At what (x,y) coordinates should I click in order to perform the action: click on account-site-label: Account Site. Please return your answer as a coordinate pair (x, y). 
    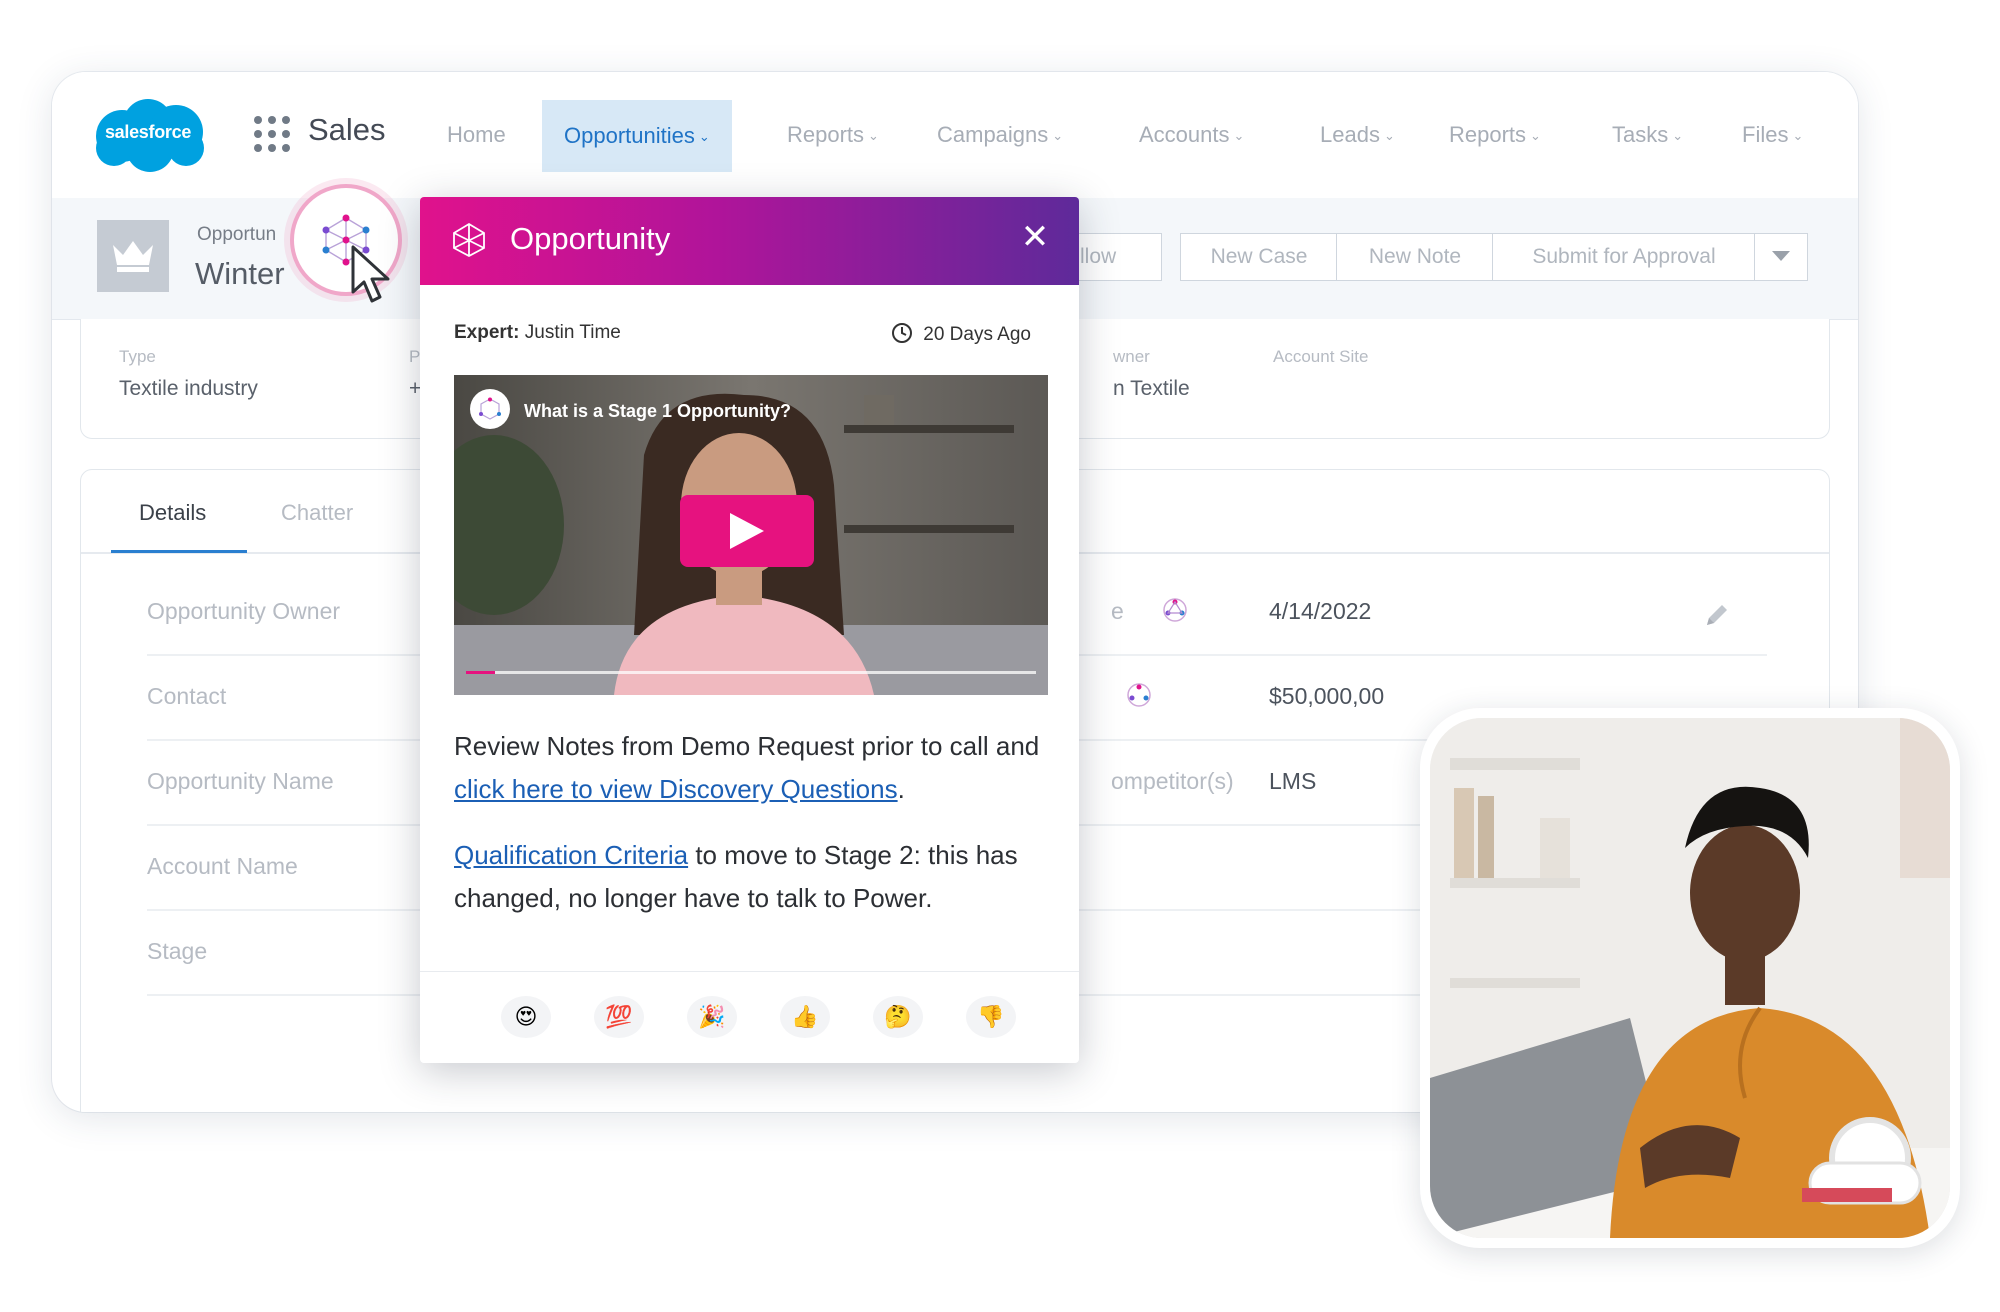
    Looking at the image, I should click on (1321, 356).